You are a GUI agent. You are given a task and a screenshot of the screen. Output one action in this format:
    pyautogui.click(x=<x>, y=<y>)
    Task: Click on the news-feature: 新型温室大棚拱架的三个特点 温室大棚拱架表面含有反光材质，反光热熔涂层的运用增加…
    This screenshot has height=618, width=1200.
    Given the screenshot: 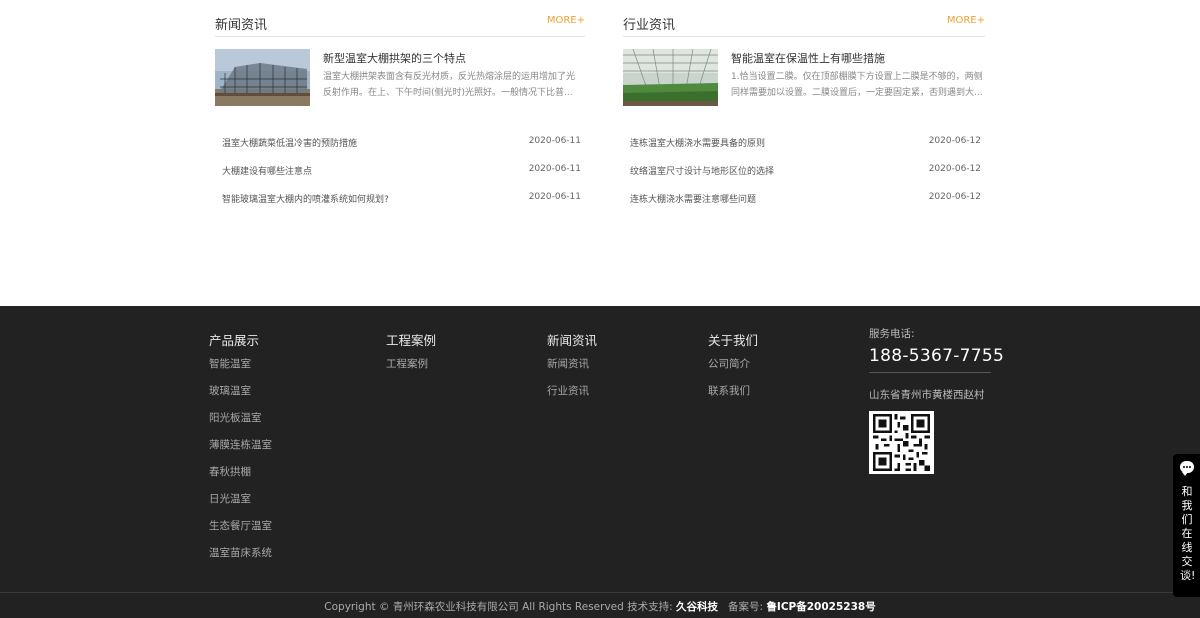 What is the action you would take?
    pyautogui.click(x=400, y=84)
    